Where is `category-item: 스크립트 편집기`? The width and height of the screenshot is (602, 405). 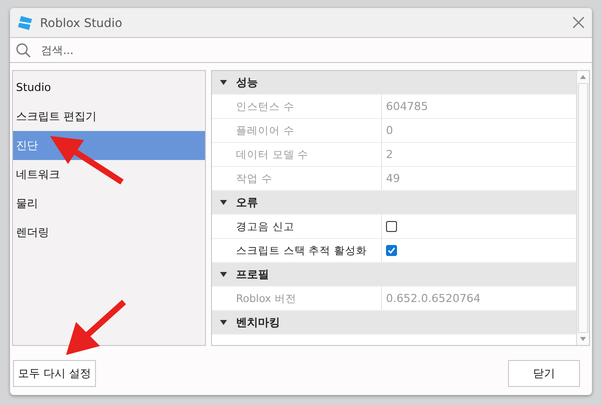
category-item: 스크립트 편집기 is located at coordinates (109, 116).